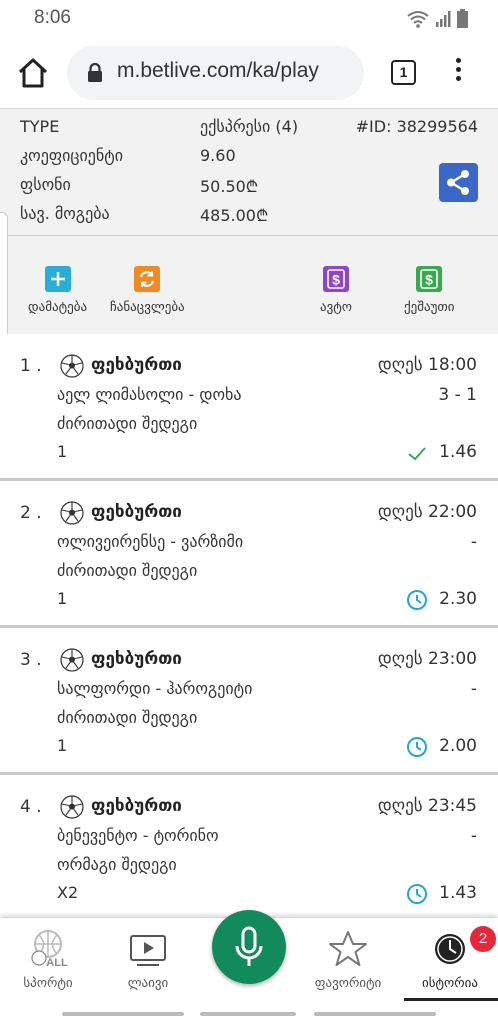 This screenshot has height=1024, width=498. I want to click on ticket-stake-row: ფსონი 50.50₾, so click(249, 185).